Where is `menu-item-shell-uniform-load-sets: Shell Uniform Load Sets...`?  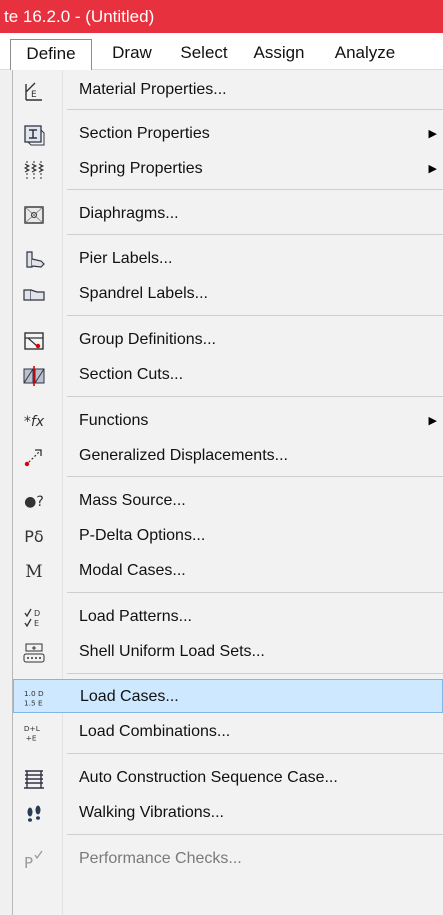 menu-item-shell-uniform-load-sets: Shell Uniform Load Sets... is located at coordinates (228, 652).